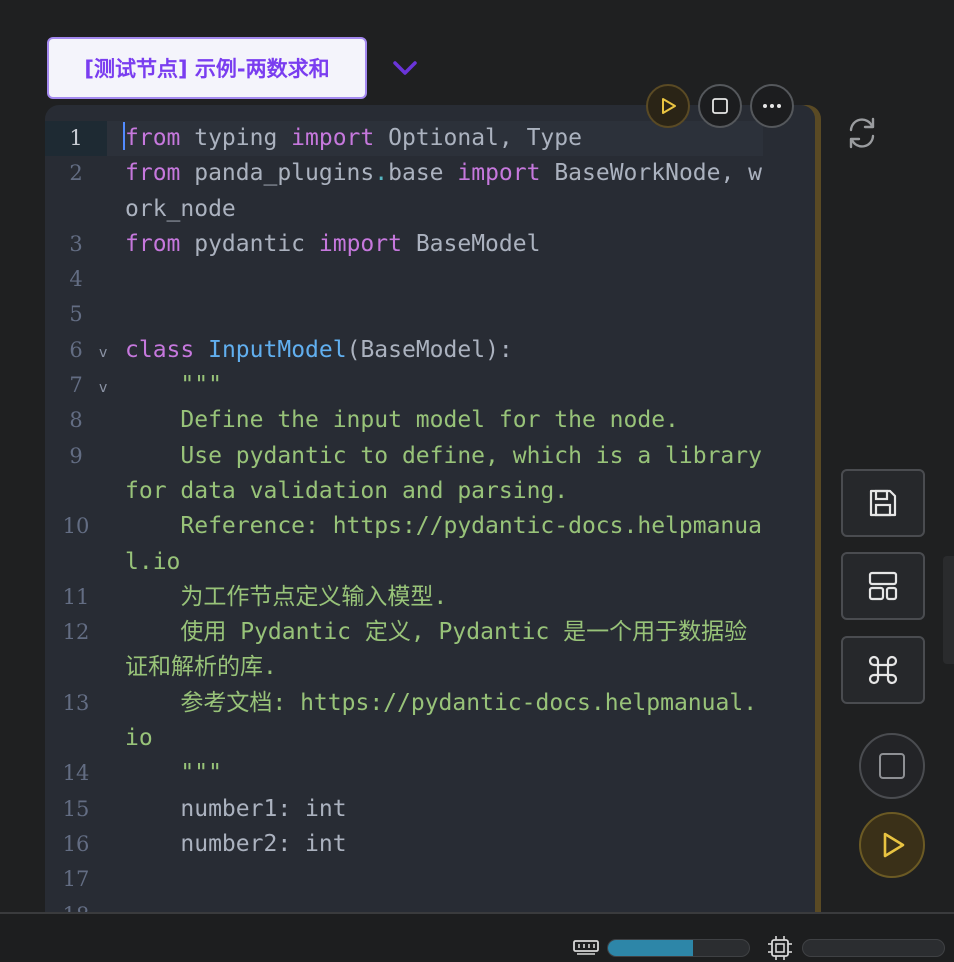  I want to click on line-number: 6, so click(76, 349).